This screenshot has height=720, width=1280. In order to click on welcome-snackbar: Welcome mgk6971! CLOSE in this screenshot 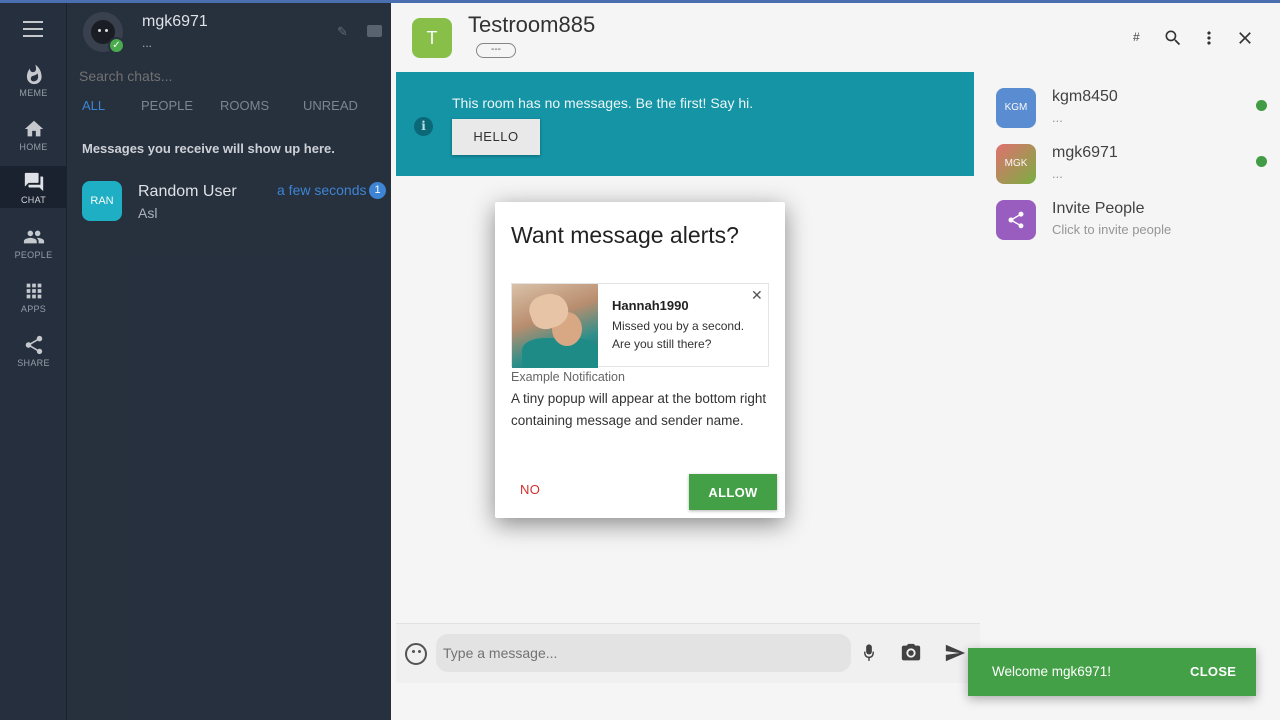, I will do `click(1112, 672)`.